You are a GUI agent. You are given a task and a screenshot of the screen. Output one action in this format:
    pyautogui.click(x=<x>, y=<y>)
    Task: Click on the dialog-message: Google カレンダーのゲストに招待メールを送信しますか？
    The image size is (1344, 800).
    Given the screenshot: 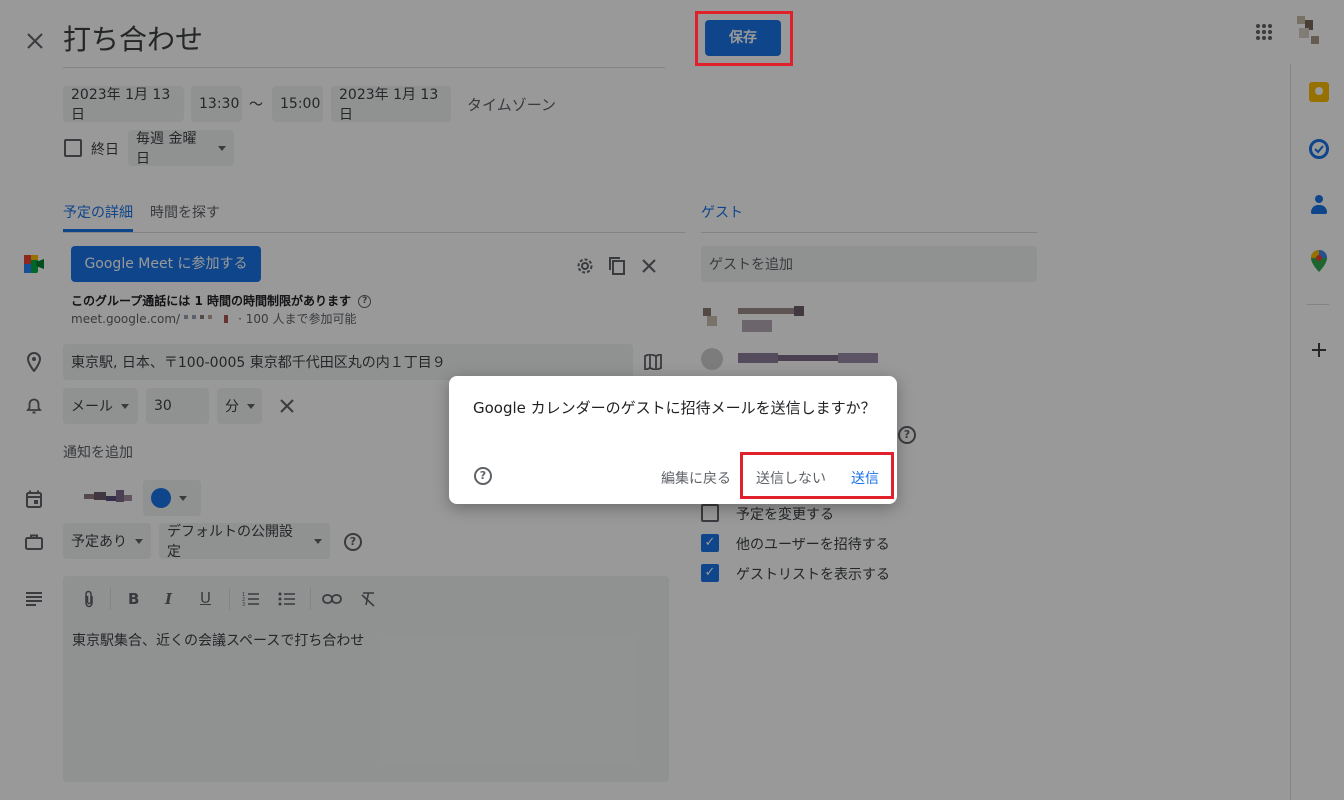 What is the action you would take?
    pyautogui.click(x=674, y=408)
    